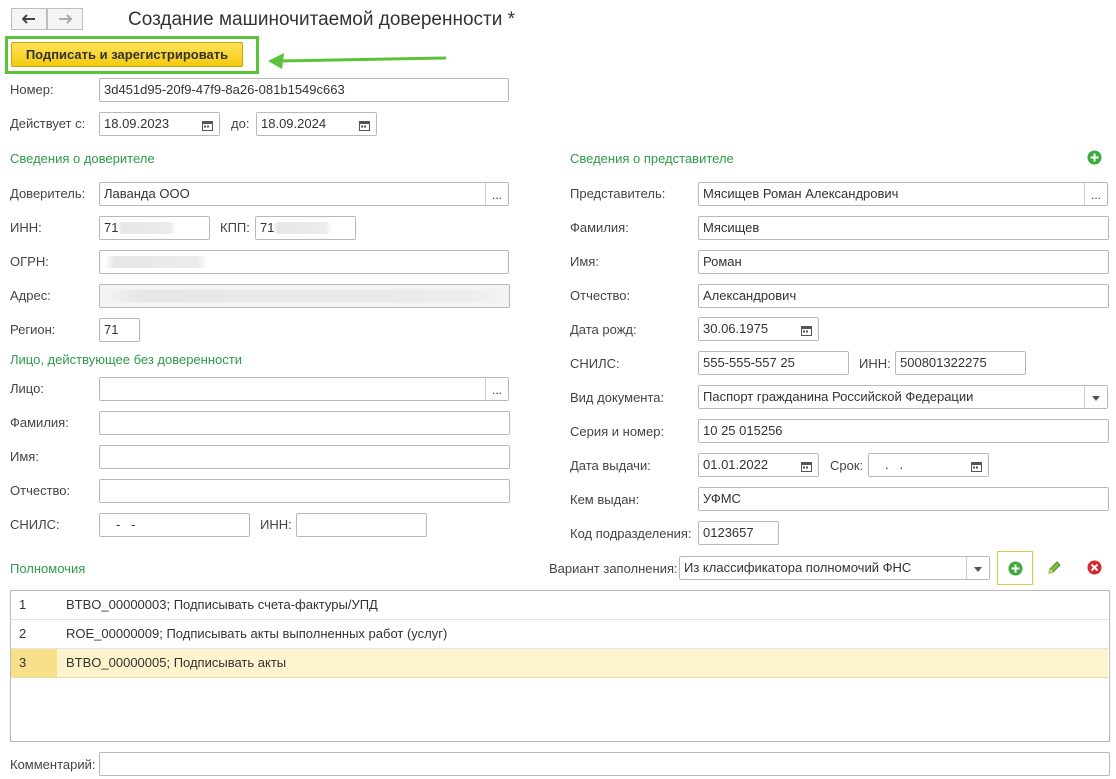  I want to click on rep-inn-value: 500801322275, so click(943, 362).